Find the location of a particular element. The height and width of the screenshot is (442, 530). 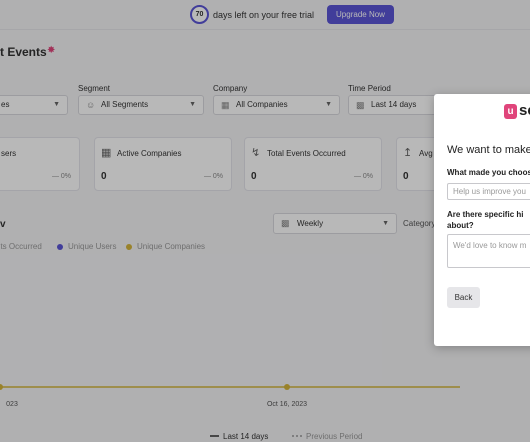

logo-text: se is located at coordinates (524, 110).